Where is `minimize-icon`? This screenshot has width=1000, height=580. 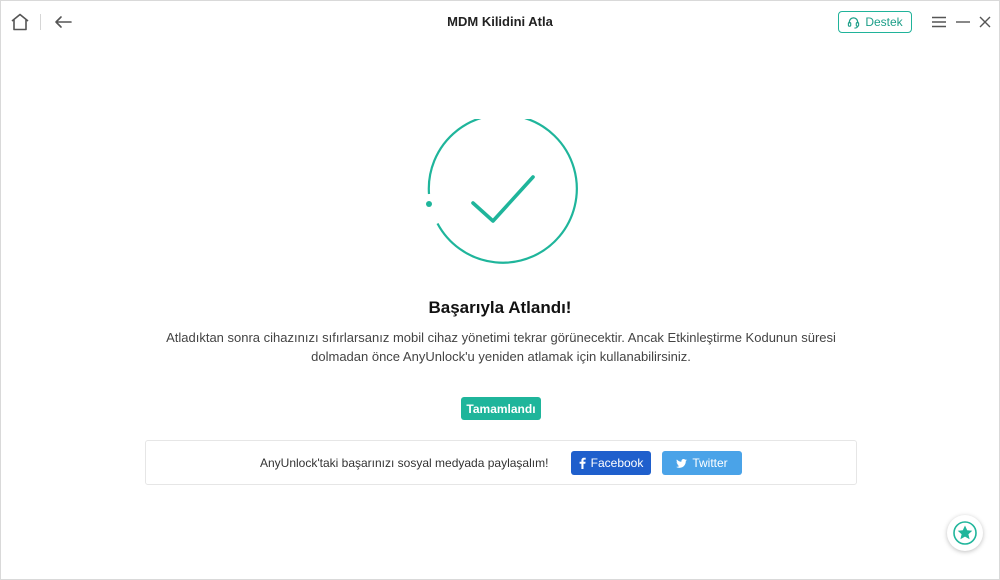
minimize-icon is located at coordinates (963, 22).